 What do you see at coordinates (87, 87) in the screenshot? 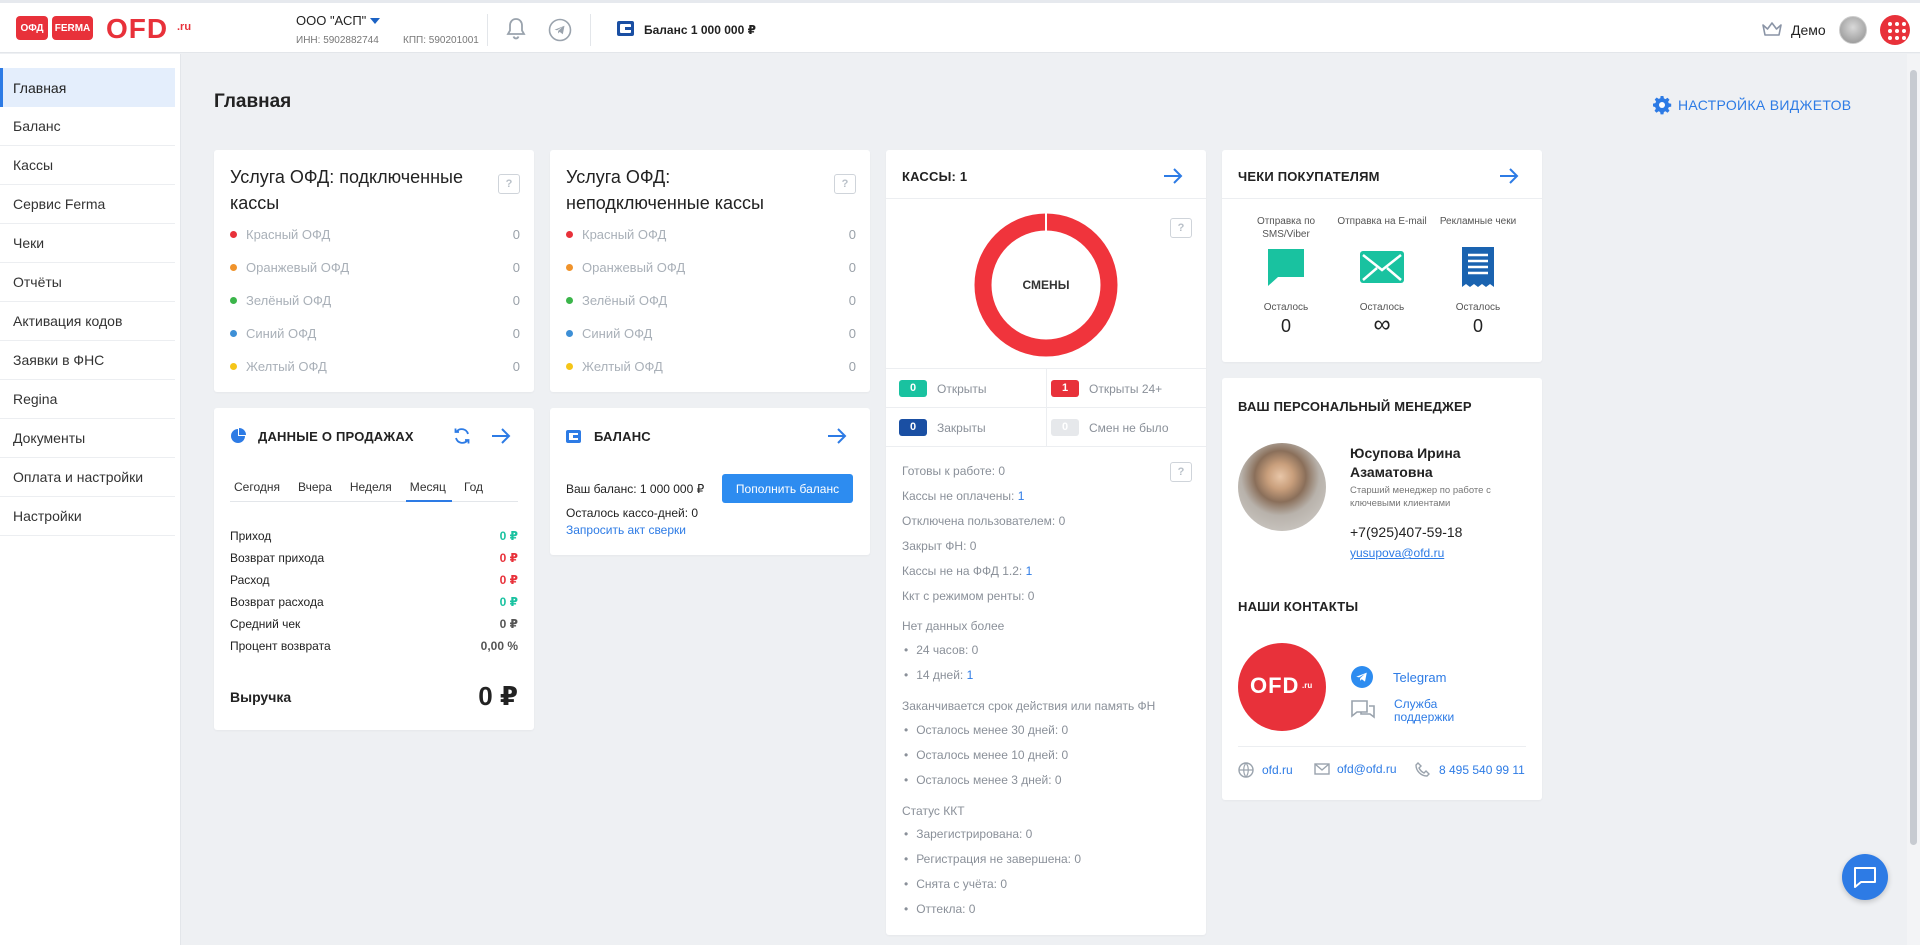
I see `sidebar-item-main: Главная` at bounding box center [87, 87].